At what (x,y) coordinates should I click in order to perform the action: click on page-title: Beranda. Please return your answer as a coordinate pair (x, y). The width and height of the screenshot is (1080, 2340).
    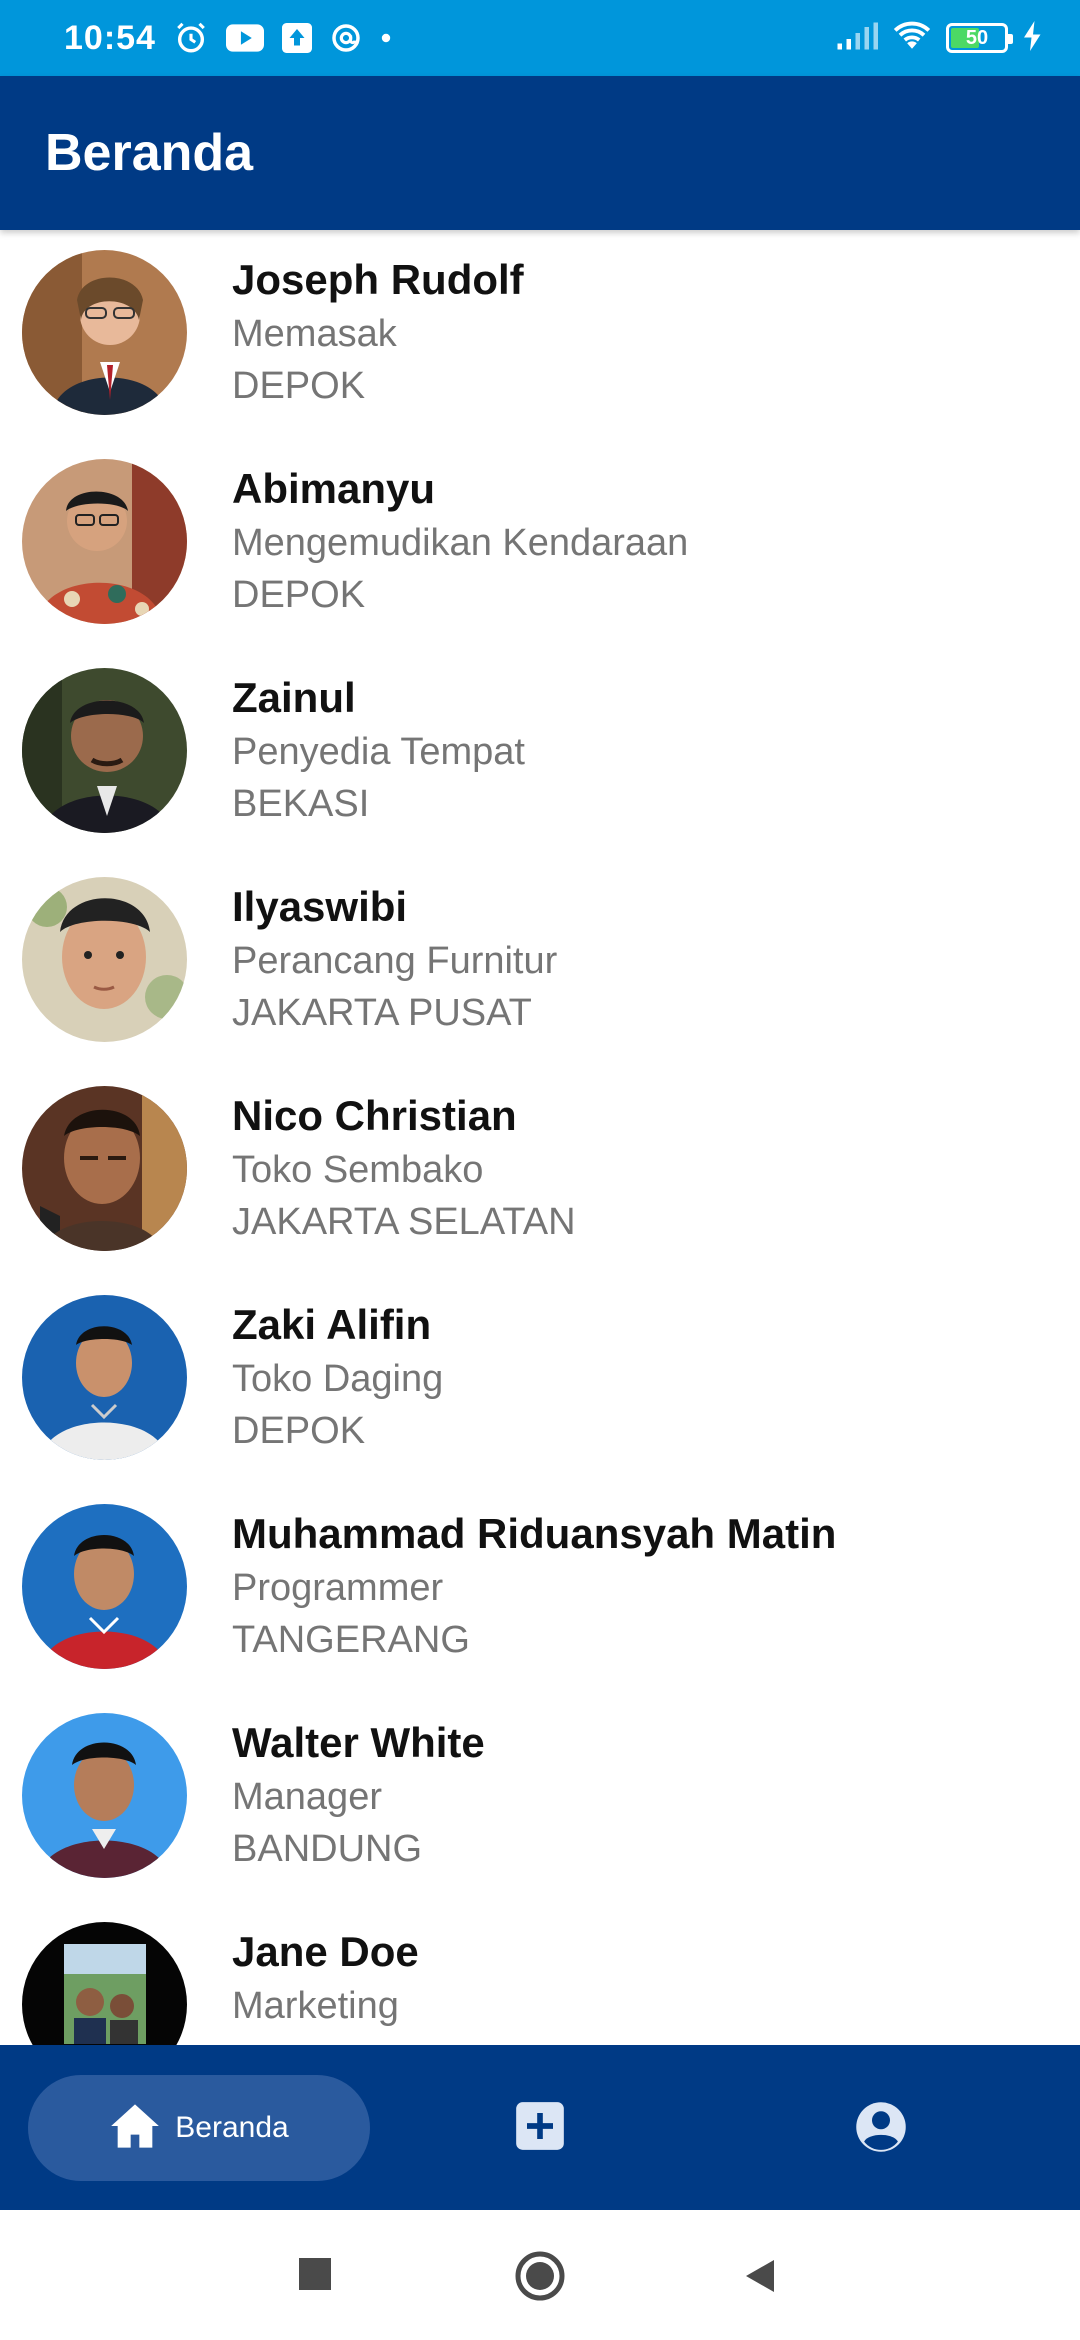
    Looking at the image, I should click on (149, 153).